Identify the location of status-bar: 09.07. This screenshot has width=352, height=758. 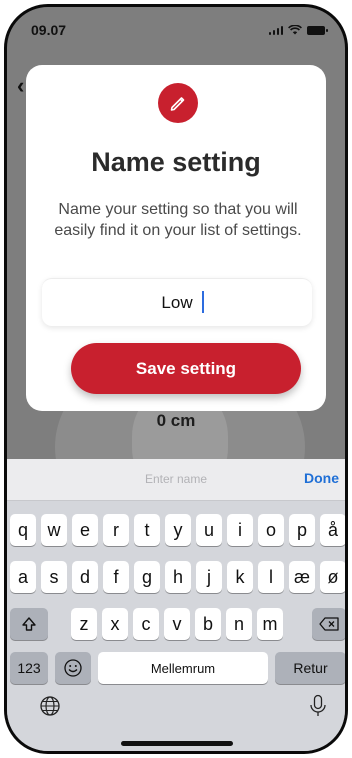
(176, 27).